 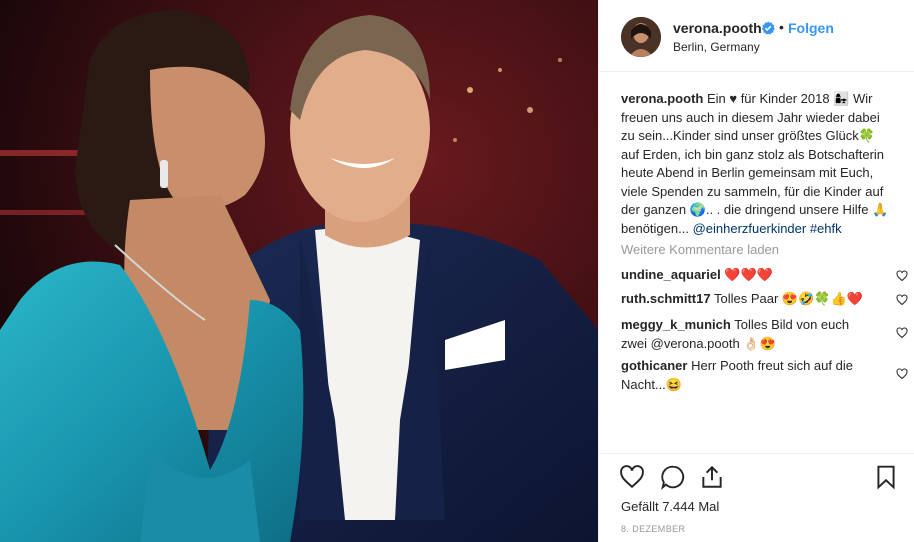 I want to click on avatar-image, so click(x=641, y=37).